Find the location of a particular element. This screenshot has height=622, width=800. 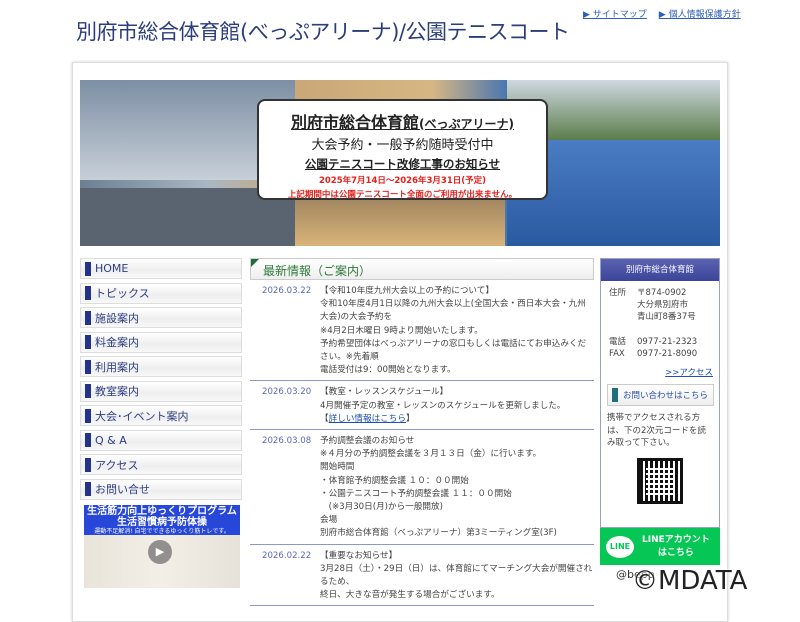

news-text: 【重要なお知らせ】 is located at coordinates (359, 555).